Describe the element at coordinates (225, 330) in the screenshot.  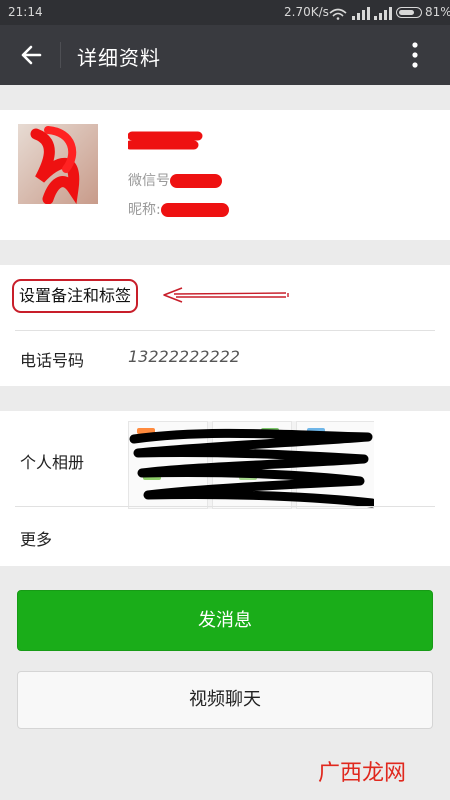
I see `row-divider` at that location.